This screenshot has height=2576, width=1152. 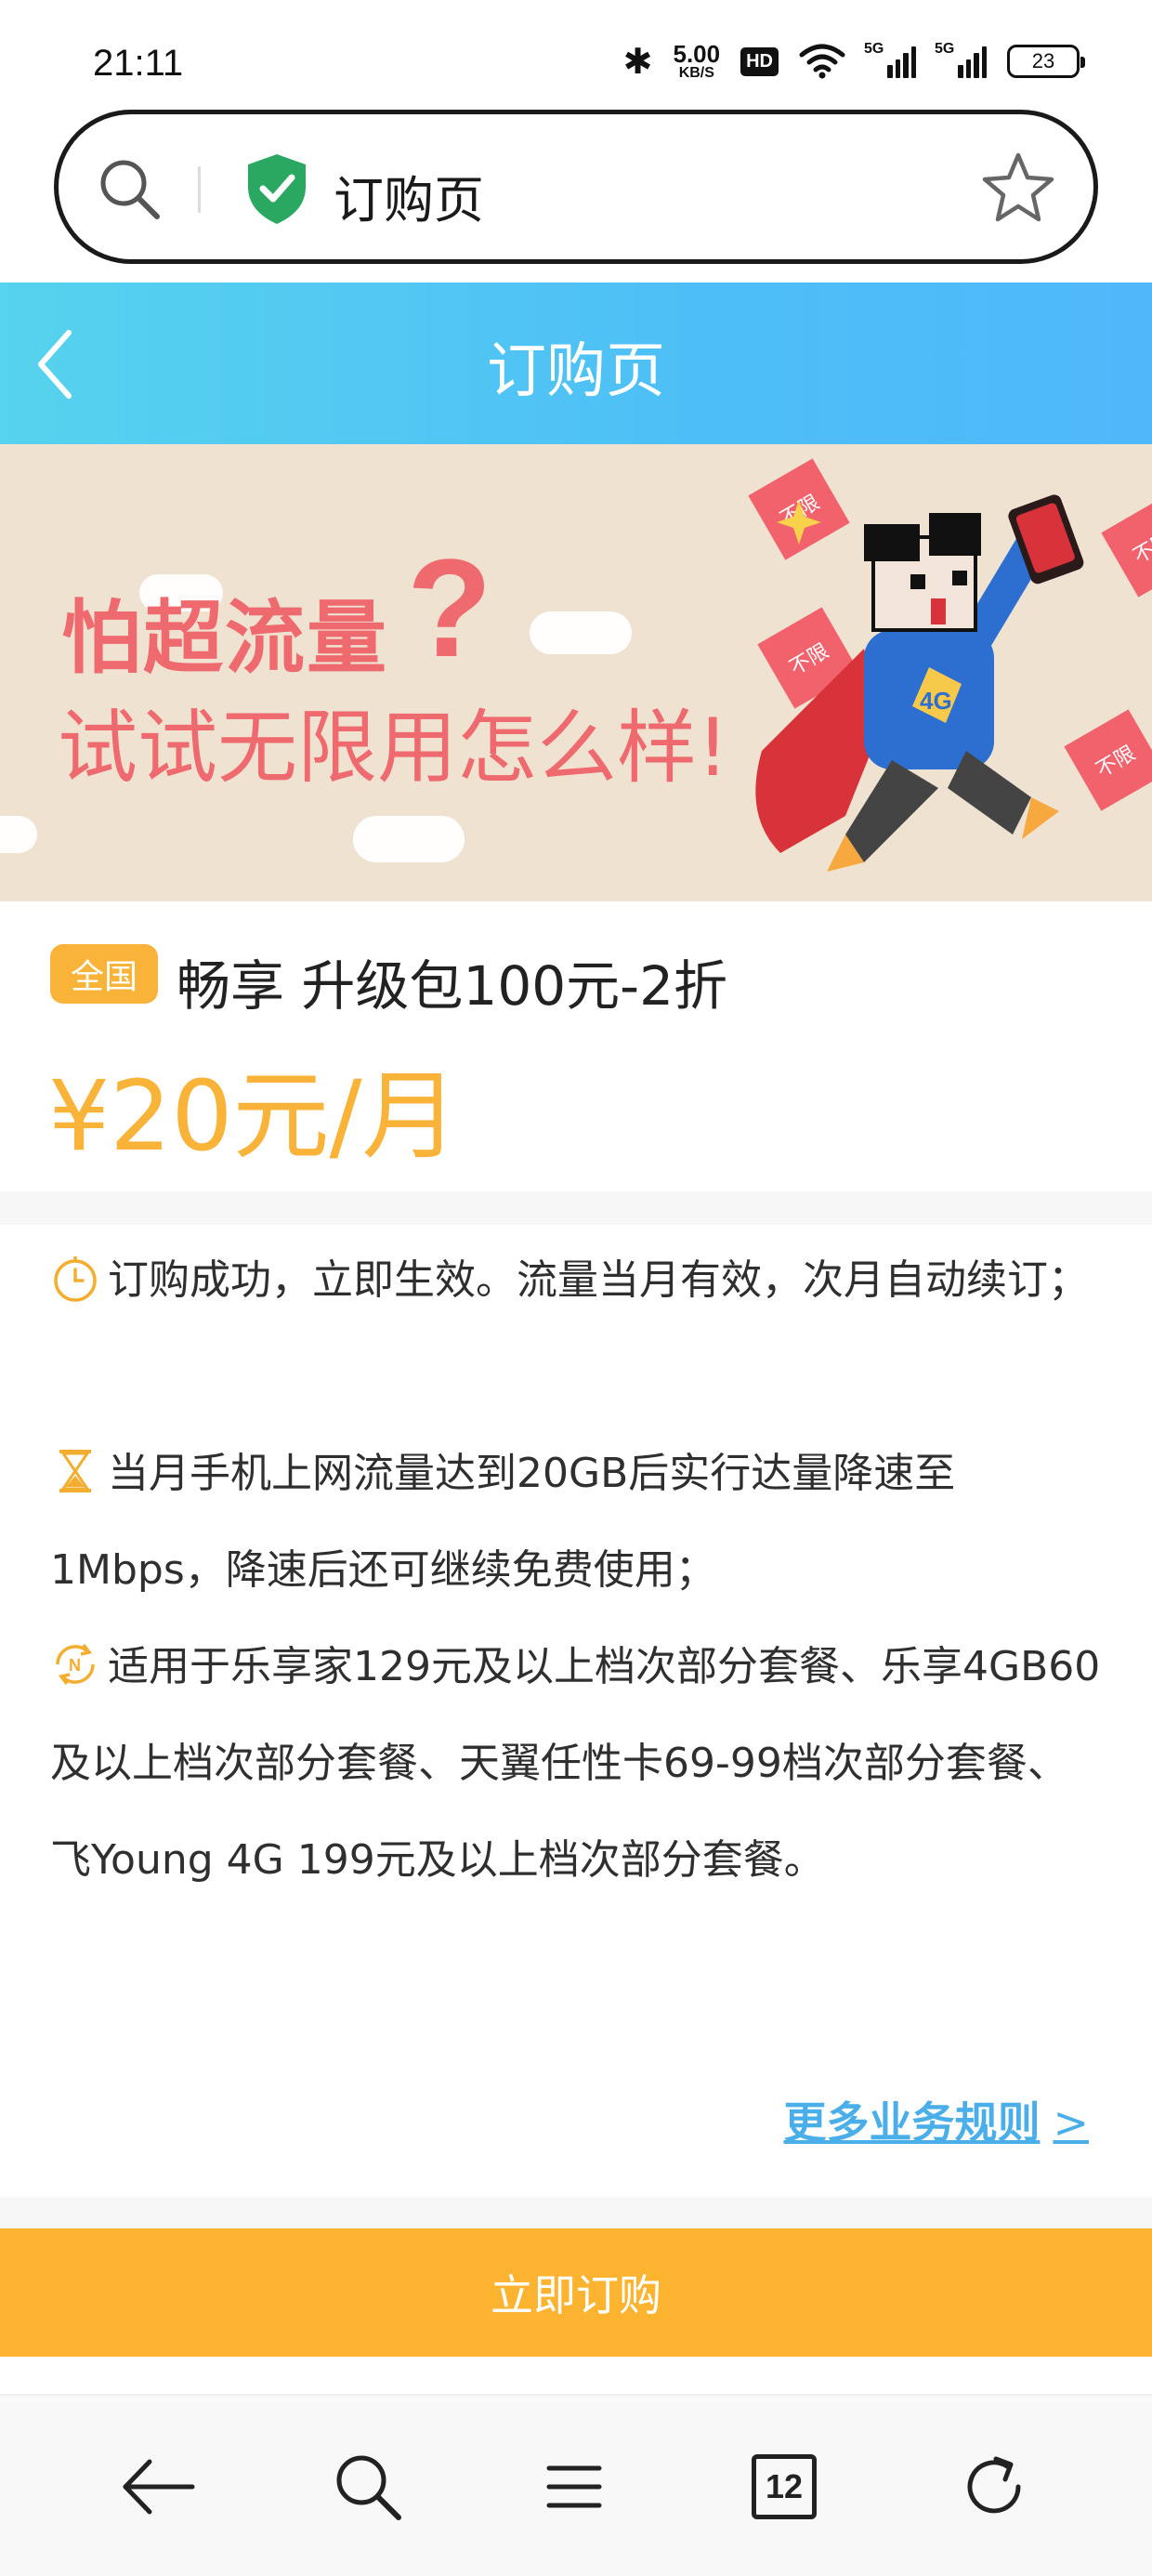 I want to click on banner-subheadline: 试试无限用怎么样!, so click(x=393, y=748).